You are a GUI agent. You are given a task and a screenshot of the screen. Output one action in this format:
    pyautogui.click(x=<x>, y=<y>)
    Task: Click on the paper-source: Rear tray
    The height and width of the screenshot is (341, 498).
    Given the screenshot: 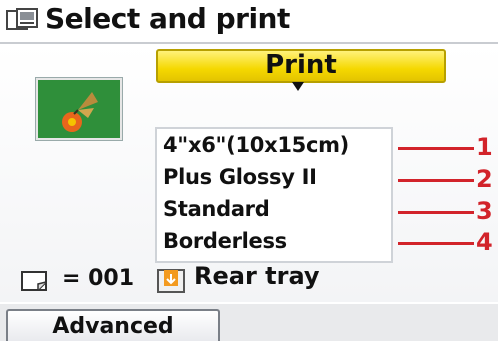 What is the action you would take?
    pyautogui.click(x=257, y=276)
    